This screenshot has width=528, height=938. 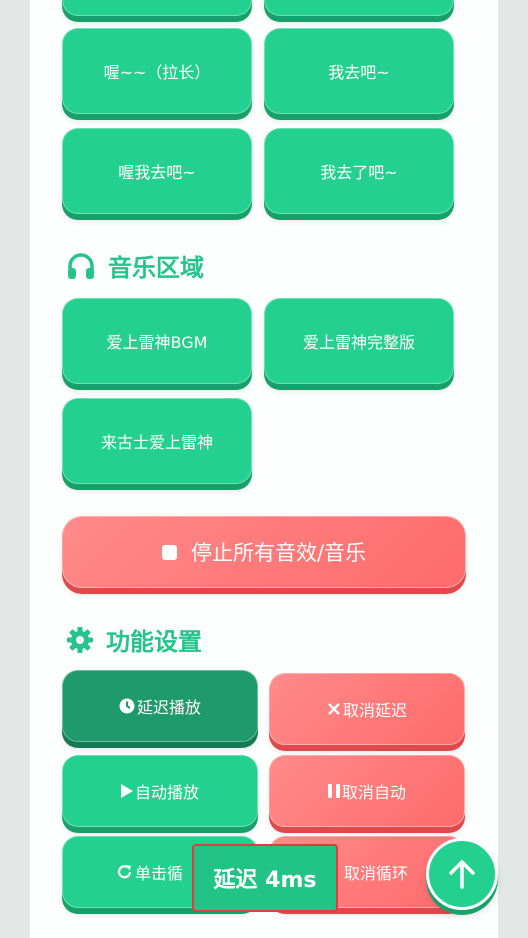 I want to click on auto-play-label: 自动播放, so click(x=166, y=792).